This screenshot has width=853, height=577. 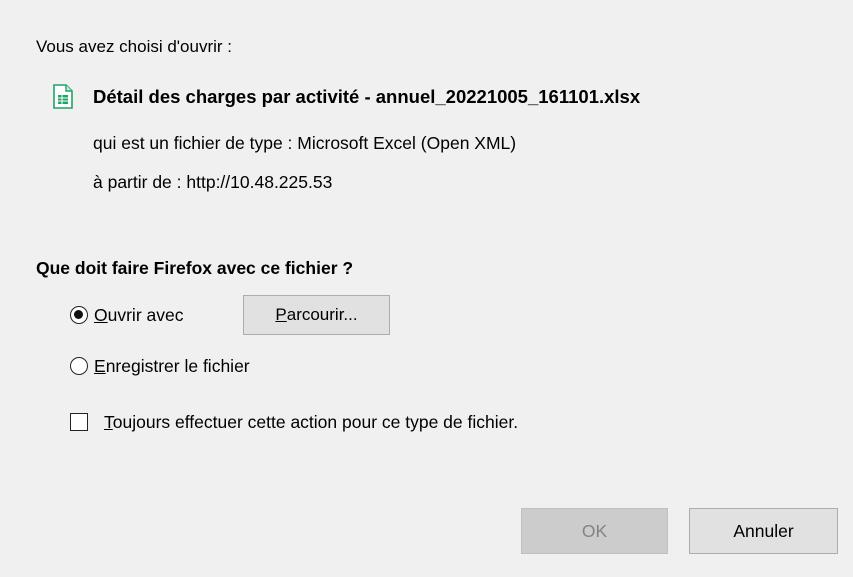 What do you see at coordinates (172, 366) in the screenshot?
I see `save-file-label: Enregistrer le fichier` at bounding box center [172, 366].